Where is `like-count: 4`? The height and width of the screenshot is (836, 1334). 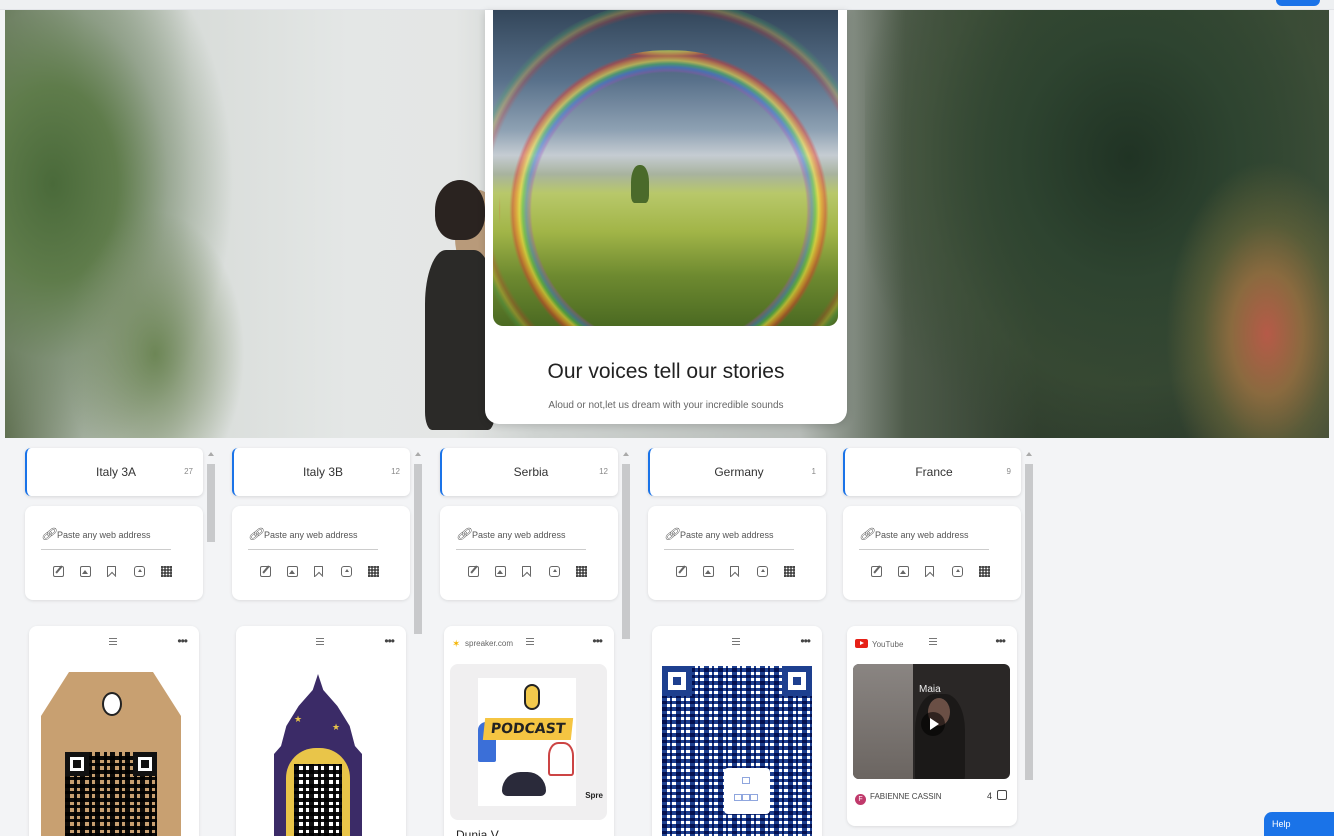 like-count: 4 is located at coordinates (997, 795).